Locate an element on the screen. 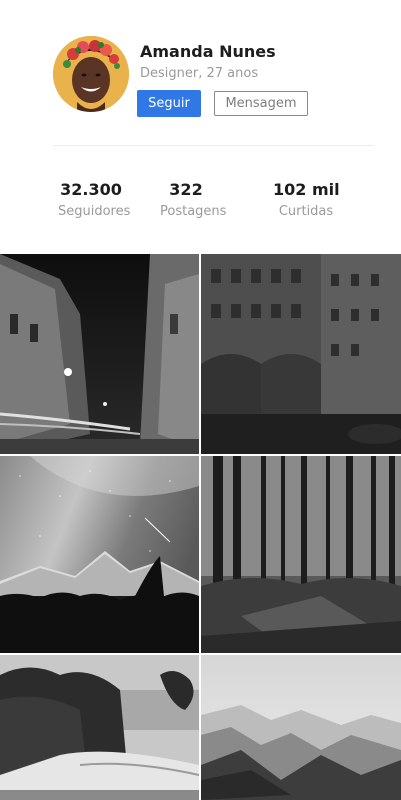  misty-mountains-photo is located at coordinates (301, 727).